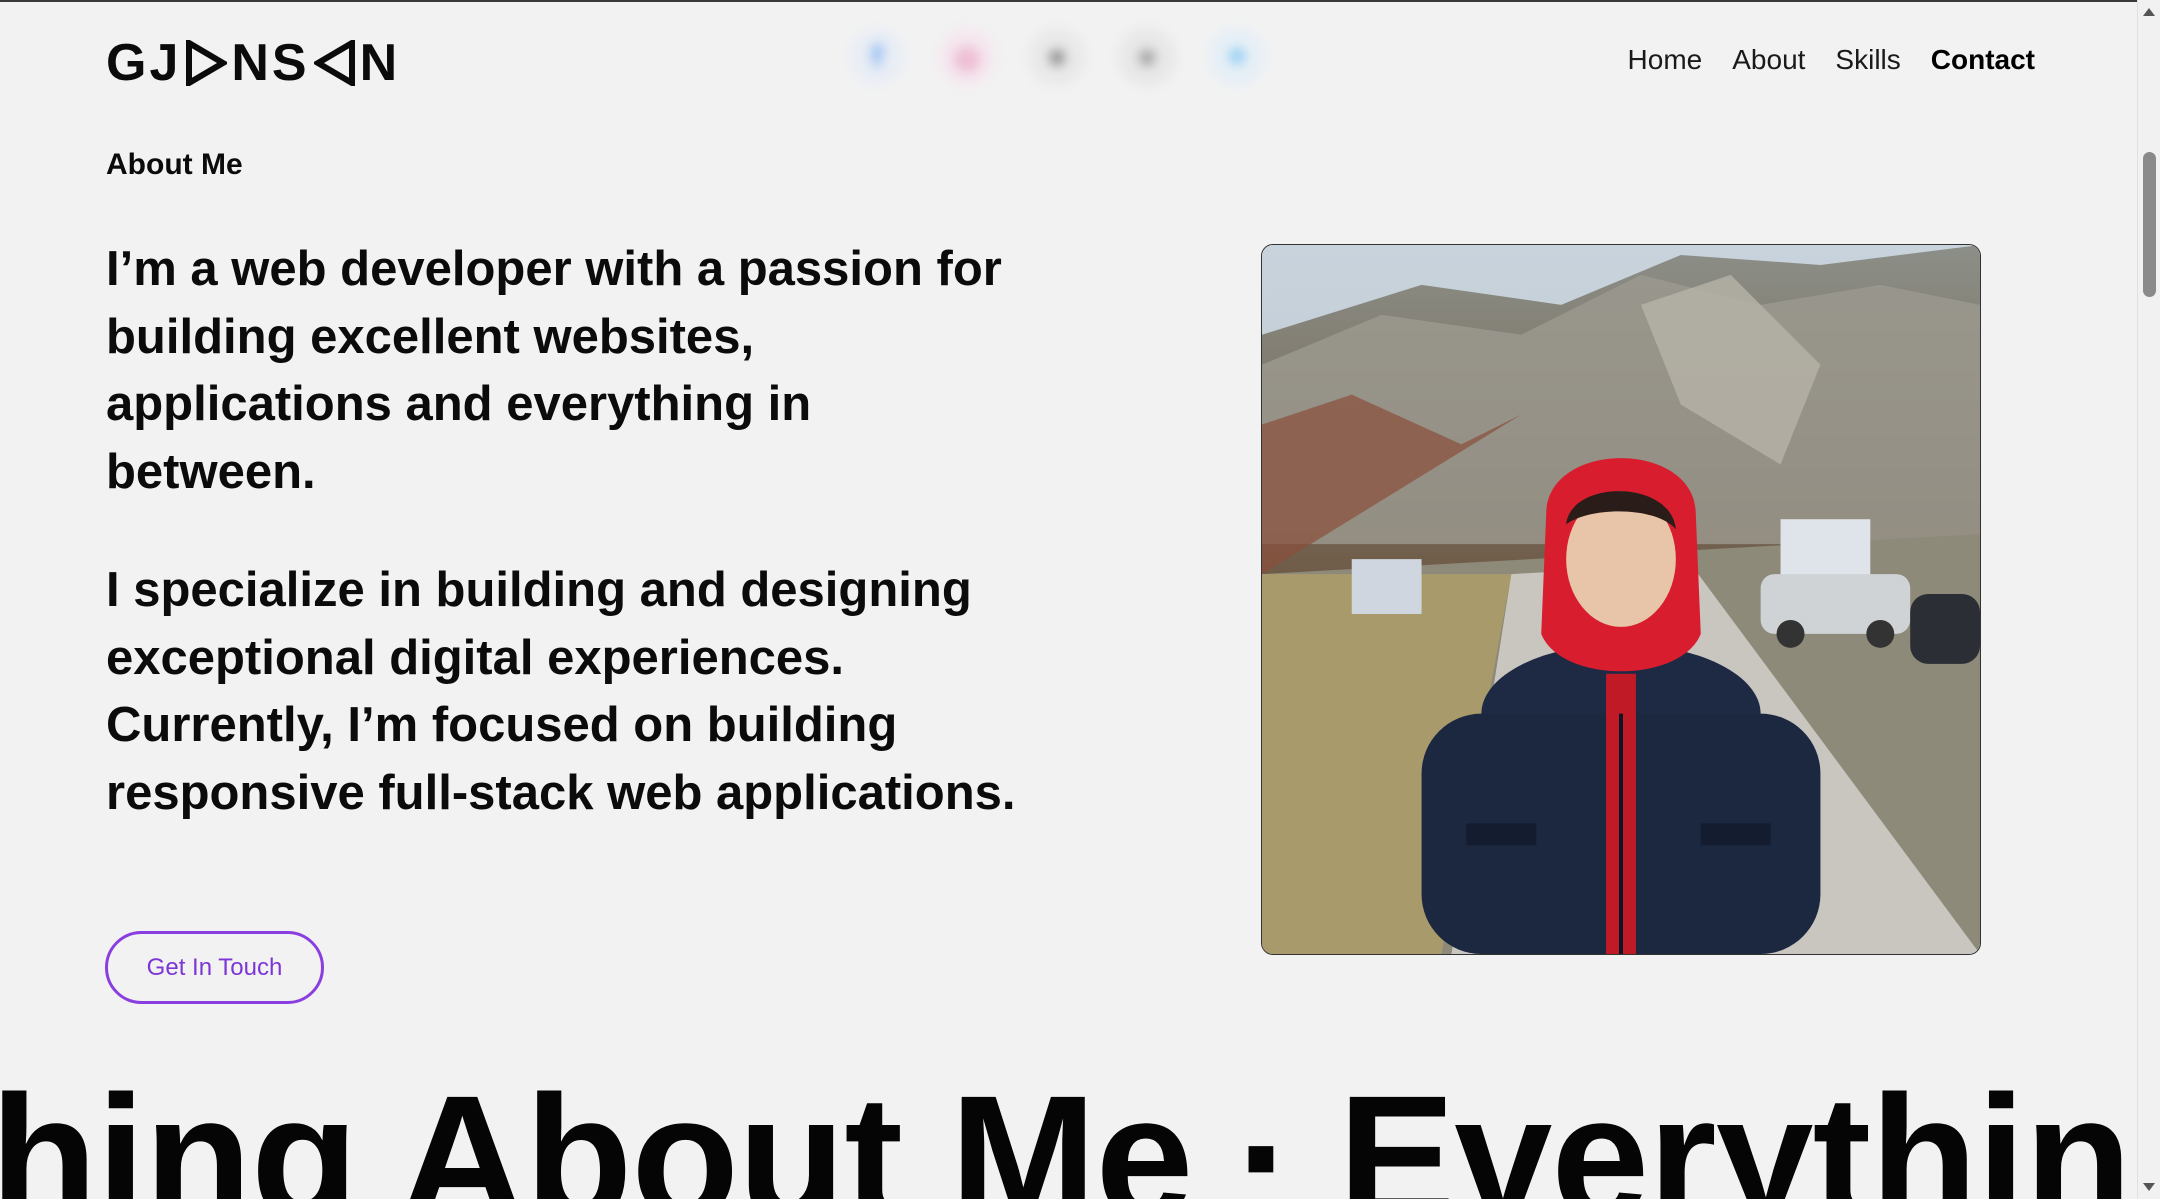 Image resolution: width=2160 pixels, height=1199 pixels. What do you see at coordinates (1737, 1129) in the screenshot?
I see `marquee-right-text: Everything Ab` at bounding box center [1737, 1129].